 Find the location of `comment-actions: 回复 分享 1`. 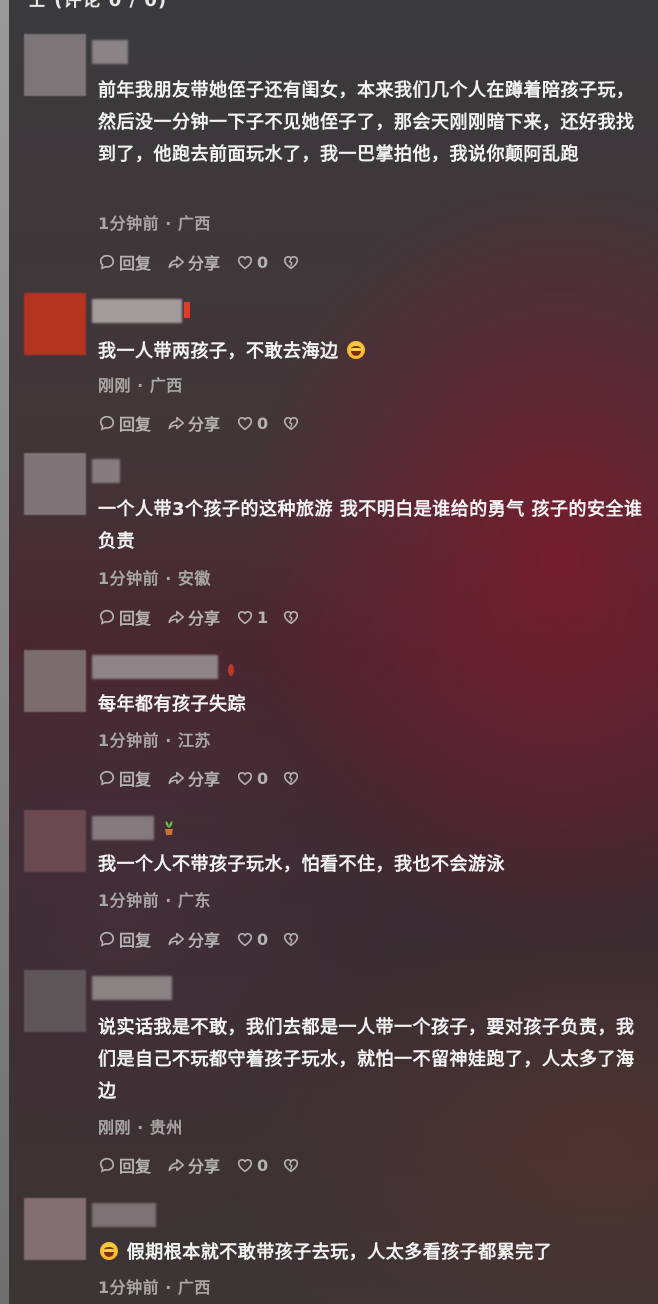

comment-actions: 回复 分享 1 is located at coordinates (208, 617).